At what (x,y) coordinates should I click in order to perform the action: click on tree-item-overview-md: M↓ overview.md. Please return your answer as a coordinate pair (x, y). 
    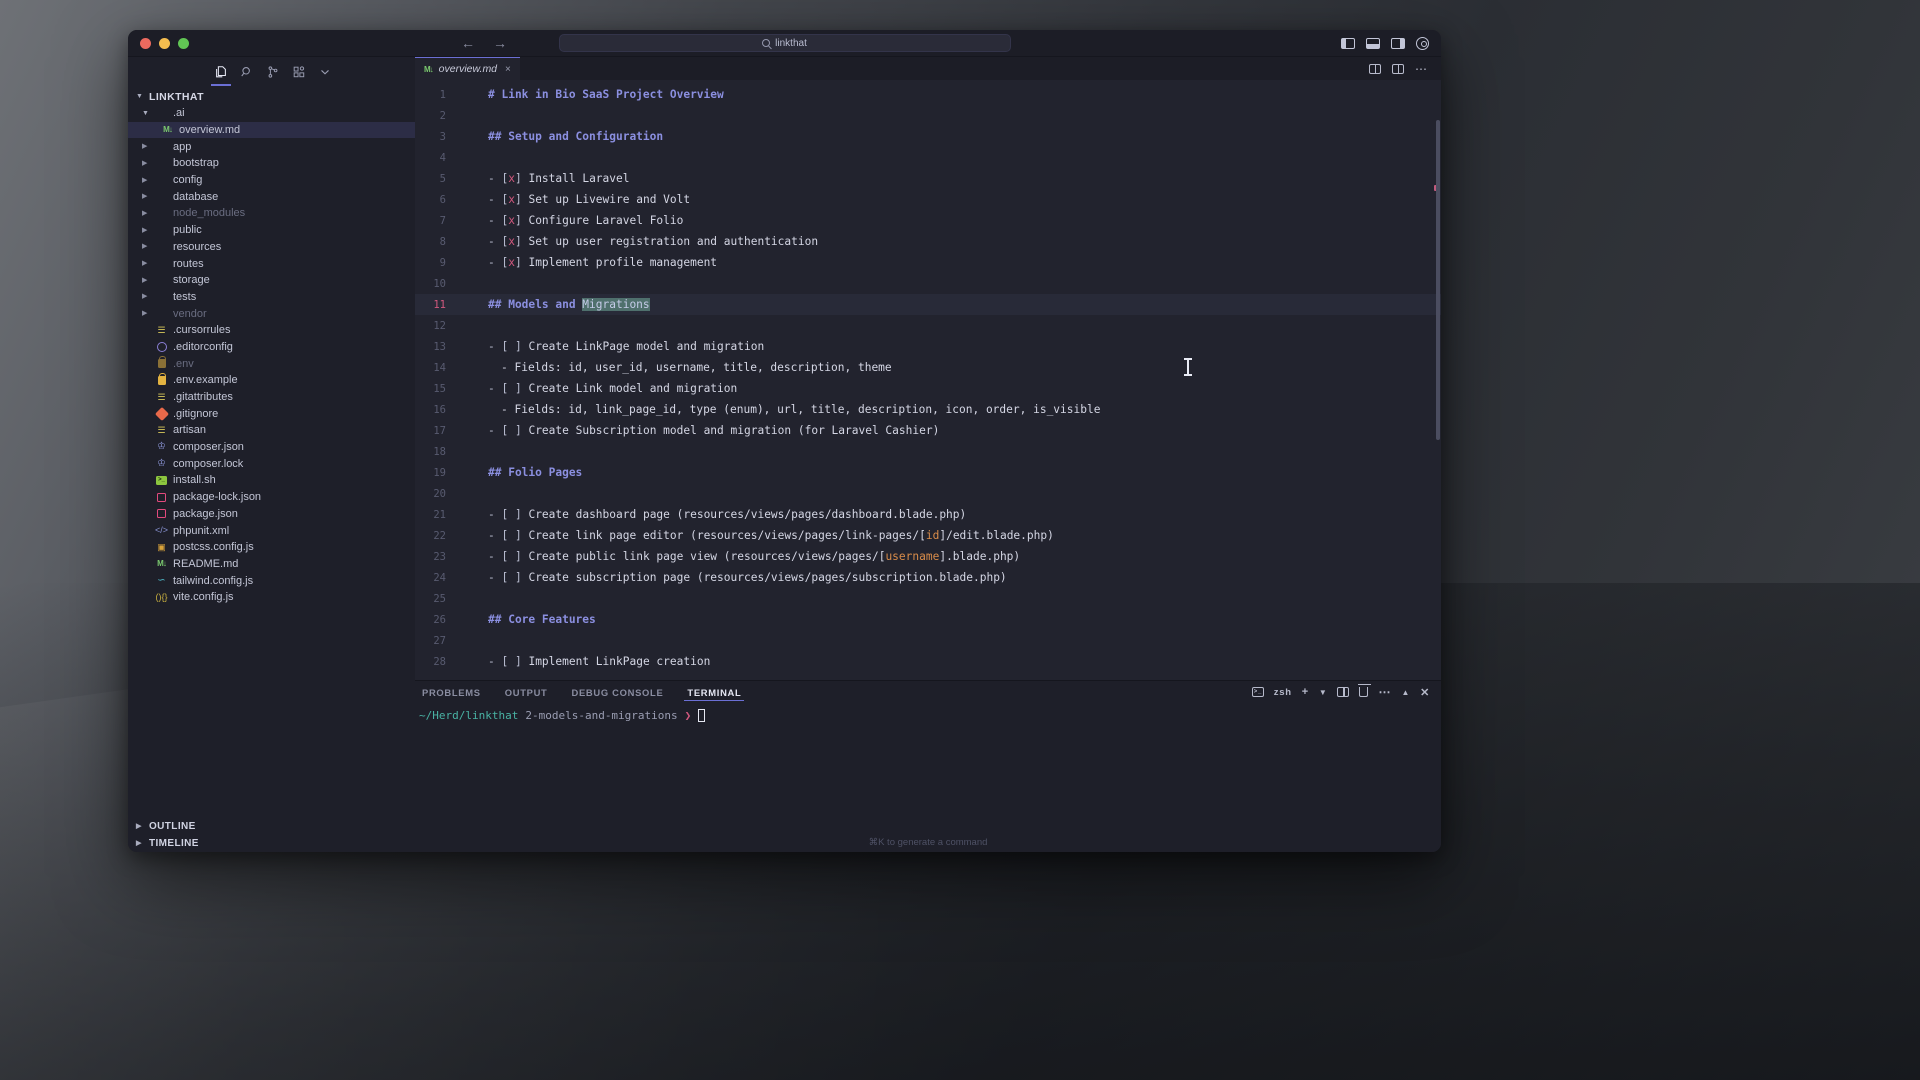
    Looking at the image, I should click on (271, 130).